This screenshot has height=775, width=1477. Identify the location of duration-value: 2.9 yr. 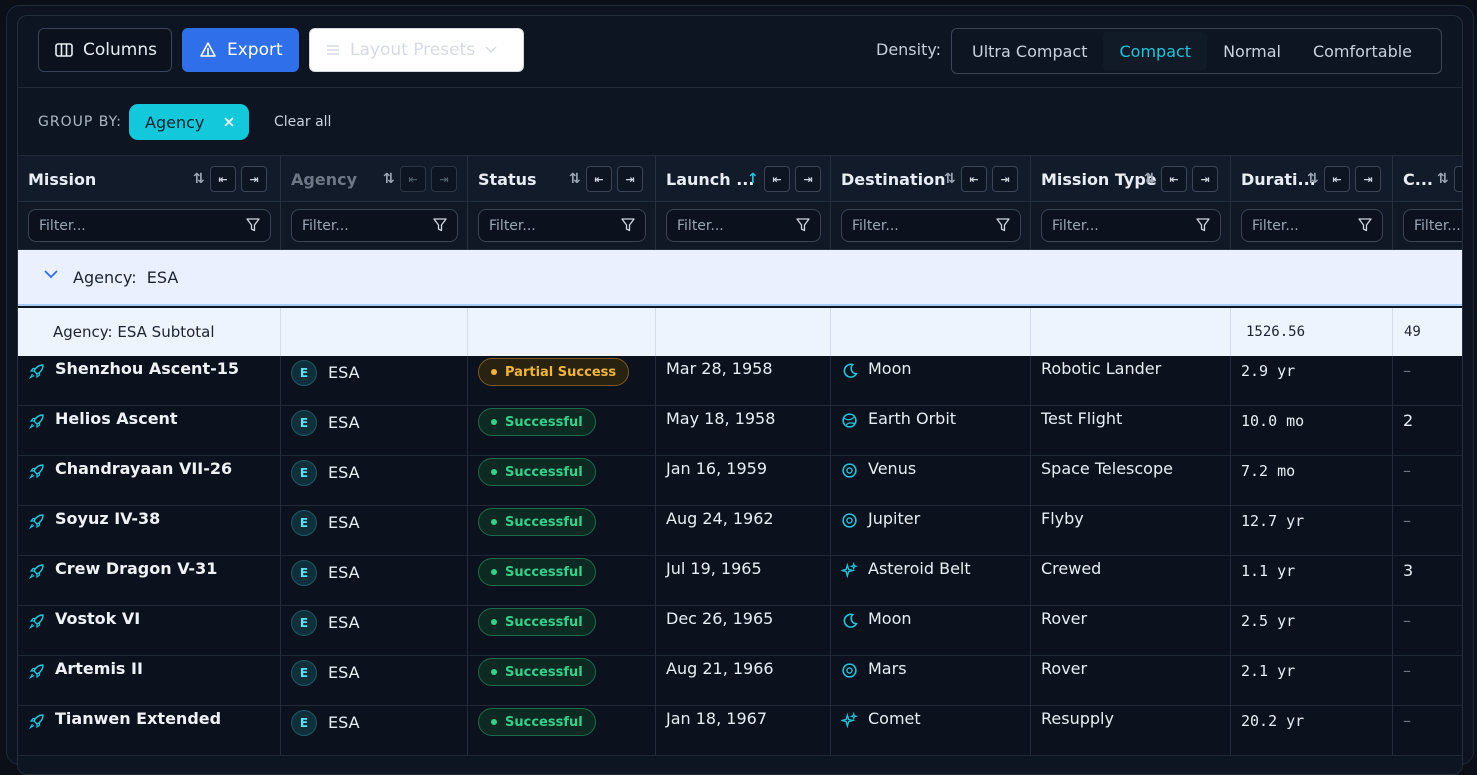
(1268, 371).